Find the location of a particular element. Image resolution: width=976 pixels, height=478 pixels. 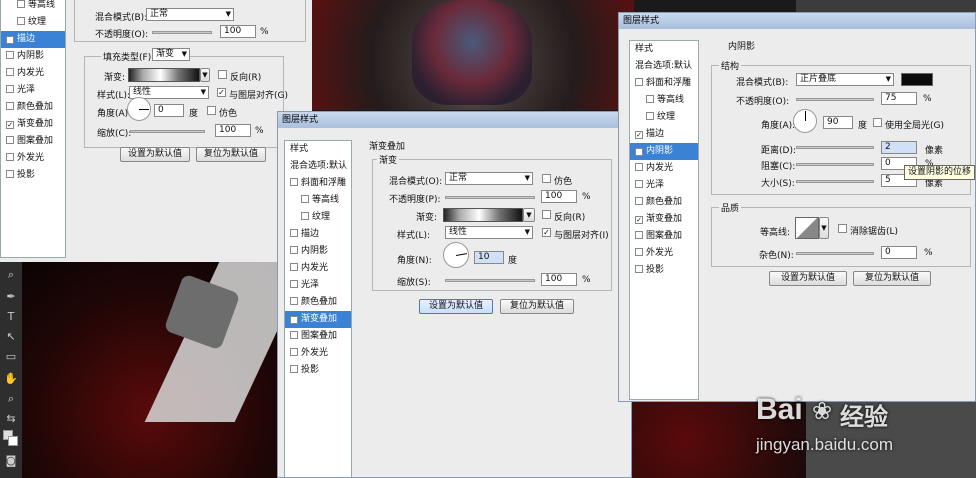

hand-tool-icon: ✋ is located at coordinates (11, 379).